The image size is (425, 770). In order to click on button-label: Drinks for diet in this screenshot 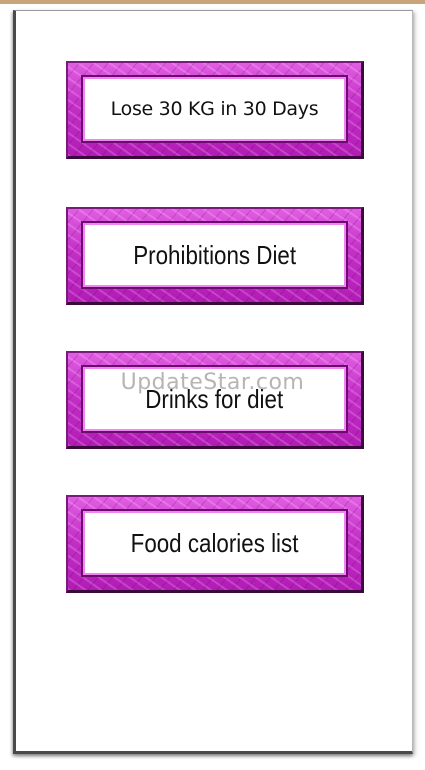, I will do `click(214, 398)`.